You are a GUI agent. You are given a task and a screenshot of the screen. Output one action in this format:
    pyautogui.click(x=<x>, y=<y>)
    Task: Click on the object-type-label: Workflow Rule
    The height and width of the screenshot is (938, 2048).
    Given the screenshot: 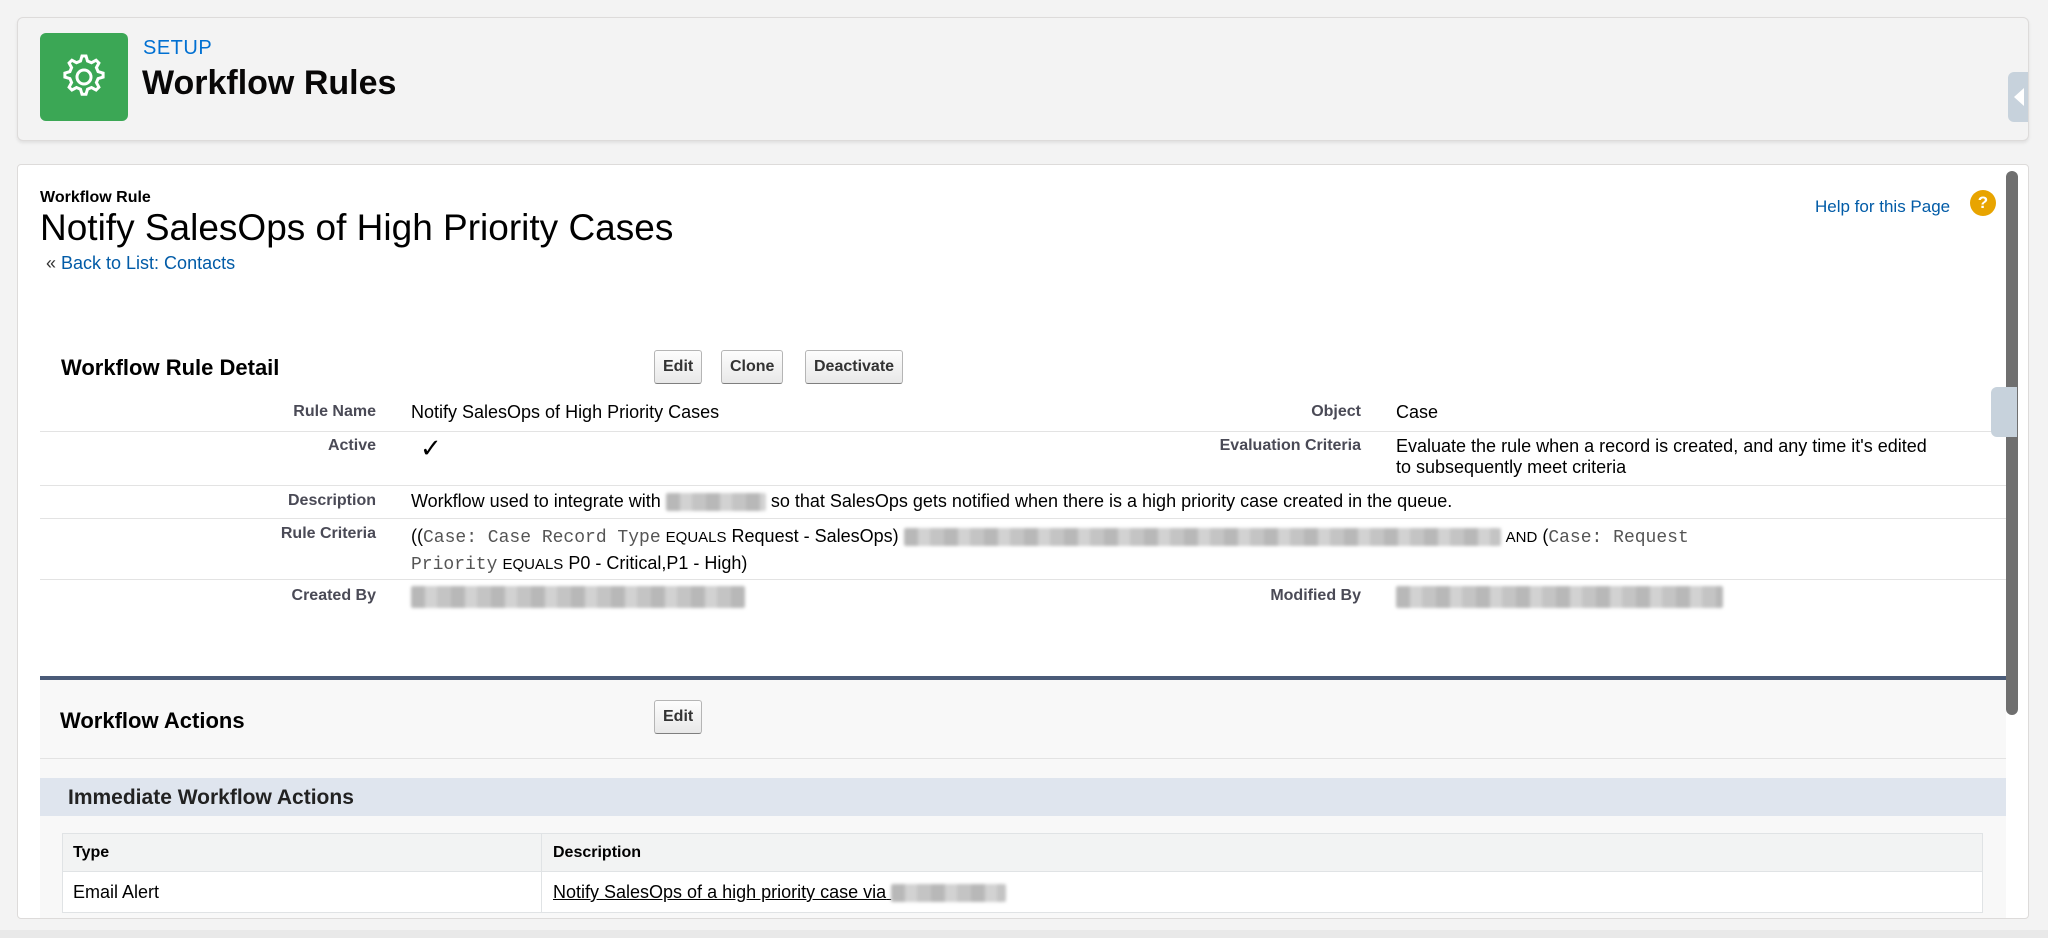 What is the action you would take?
    pyautogui.click(x=95, y=197)
    